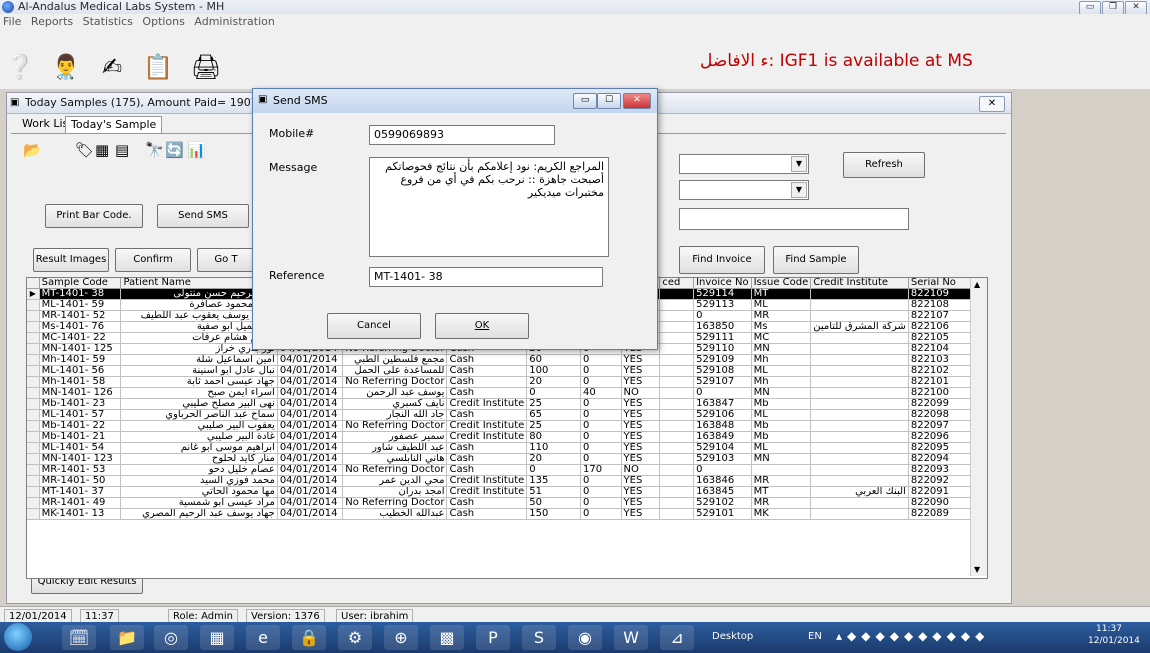 This screenshot has width=1150, height=653. What do you see at coordinates (794, 219) in the screenshot?
I see `filter-text-input` at bounding box center [794, 219].